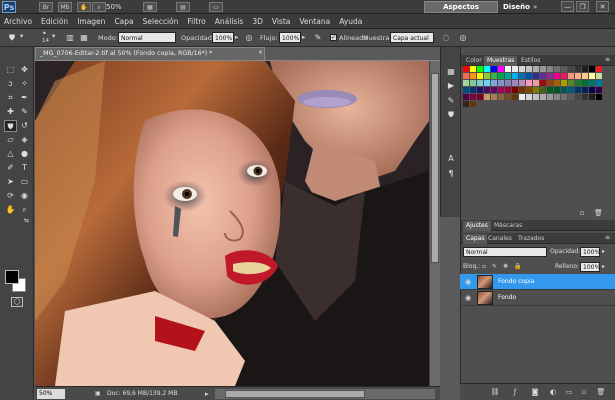 This screenshot has height=400, width=615. Describe the element at coordinates (10, 168) in the screenshot. I see `pen-tool-icon: ✐` at that location.